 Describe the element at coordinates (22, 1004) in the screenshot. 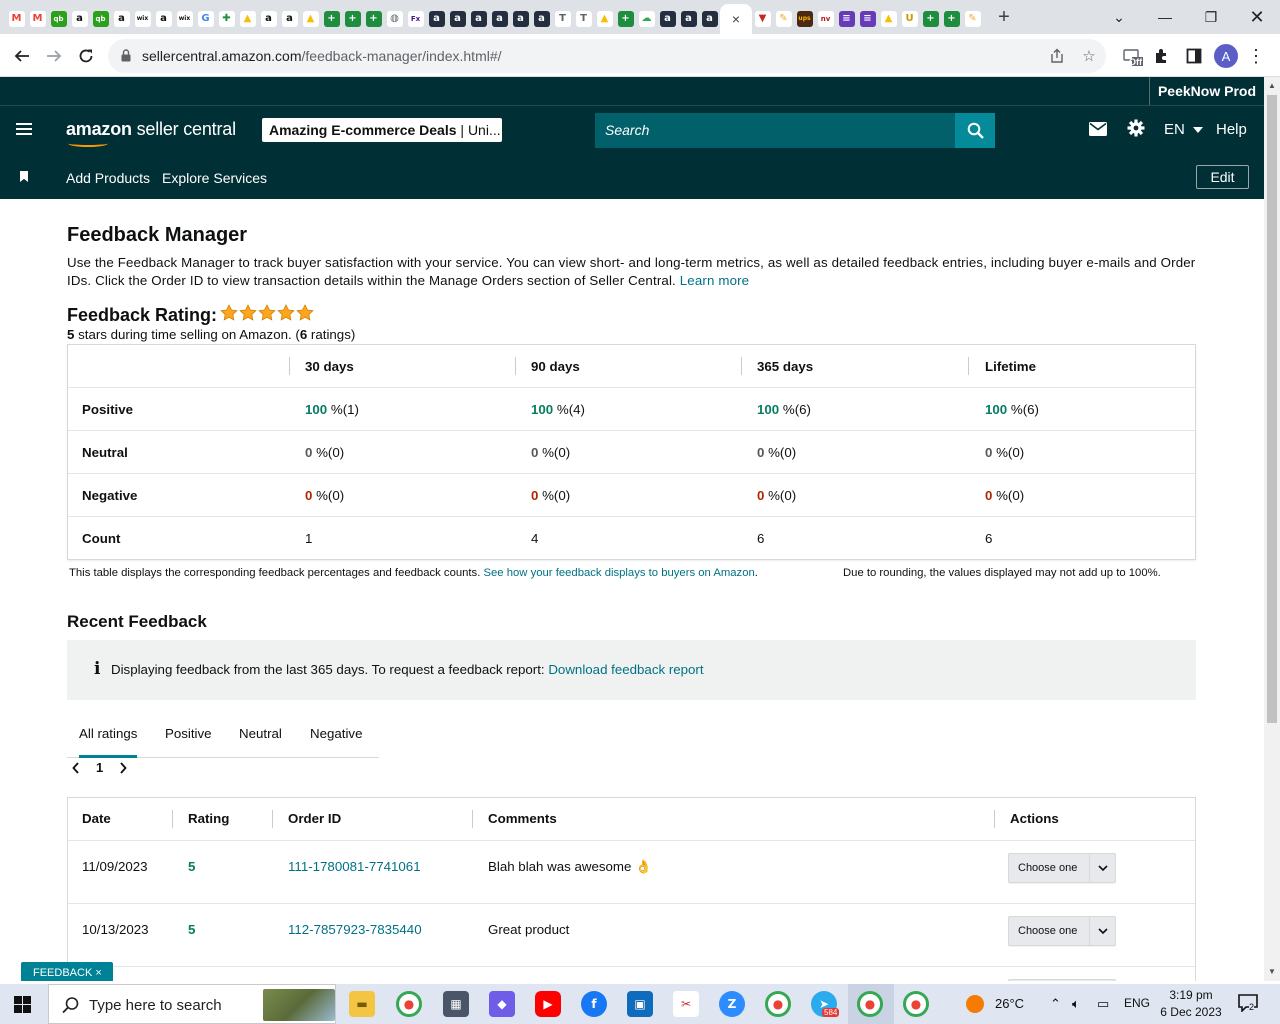

I see `windows-start-icon` at that location.